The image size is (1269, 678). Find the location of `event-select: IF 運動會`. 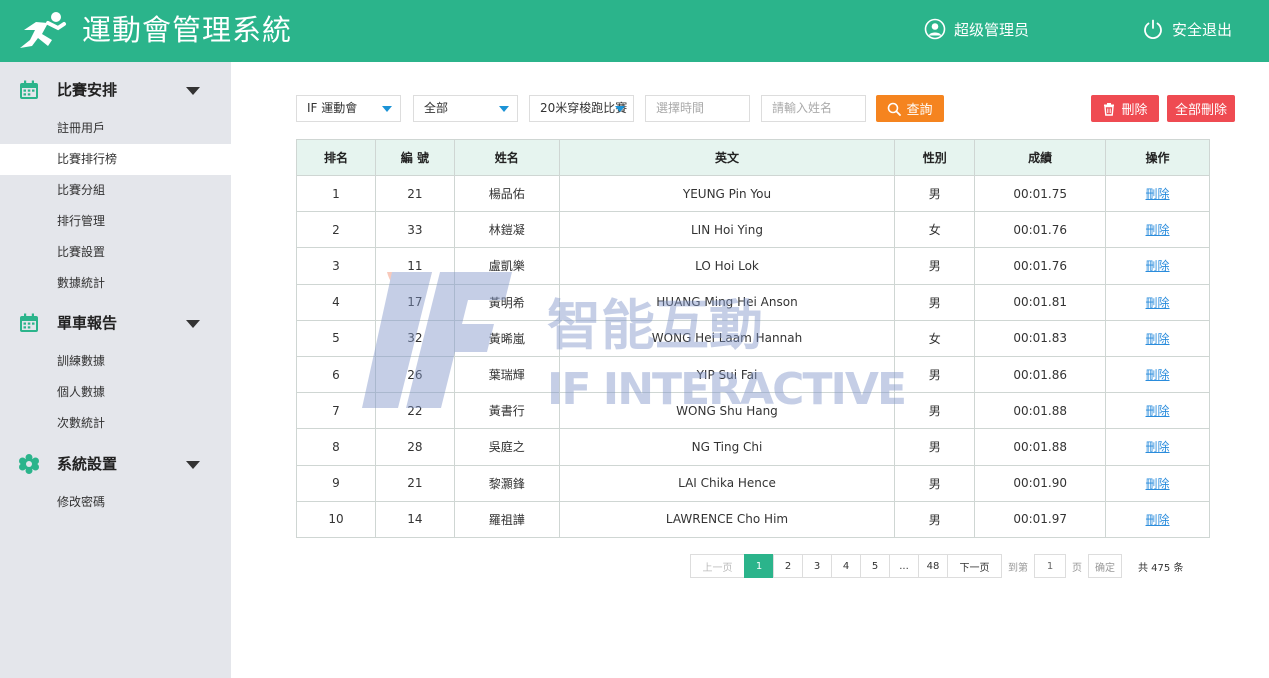

event-select: IF 運動會 is located at coordinates (348, 108).